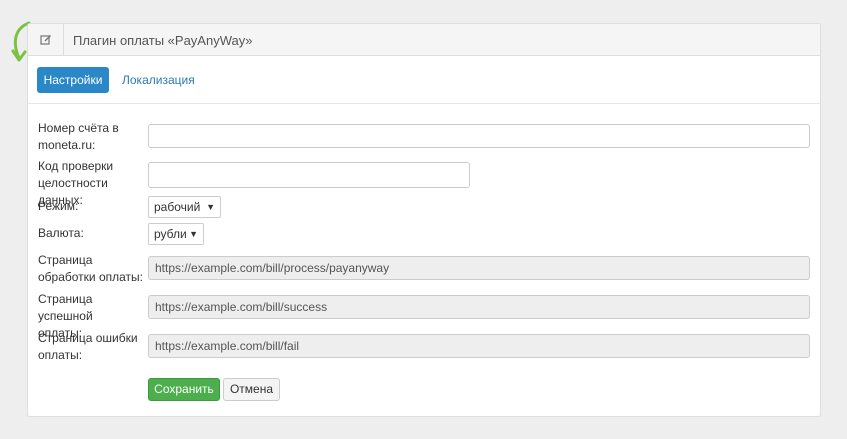 Image resolution: width=847 pixels, height=439 pixels. I want to click on currency-select-value: рубли, so click(170, 234).